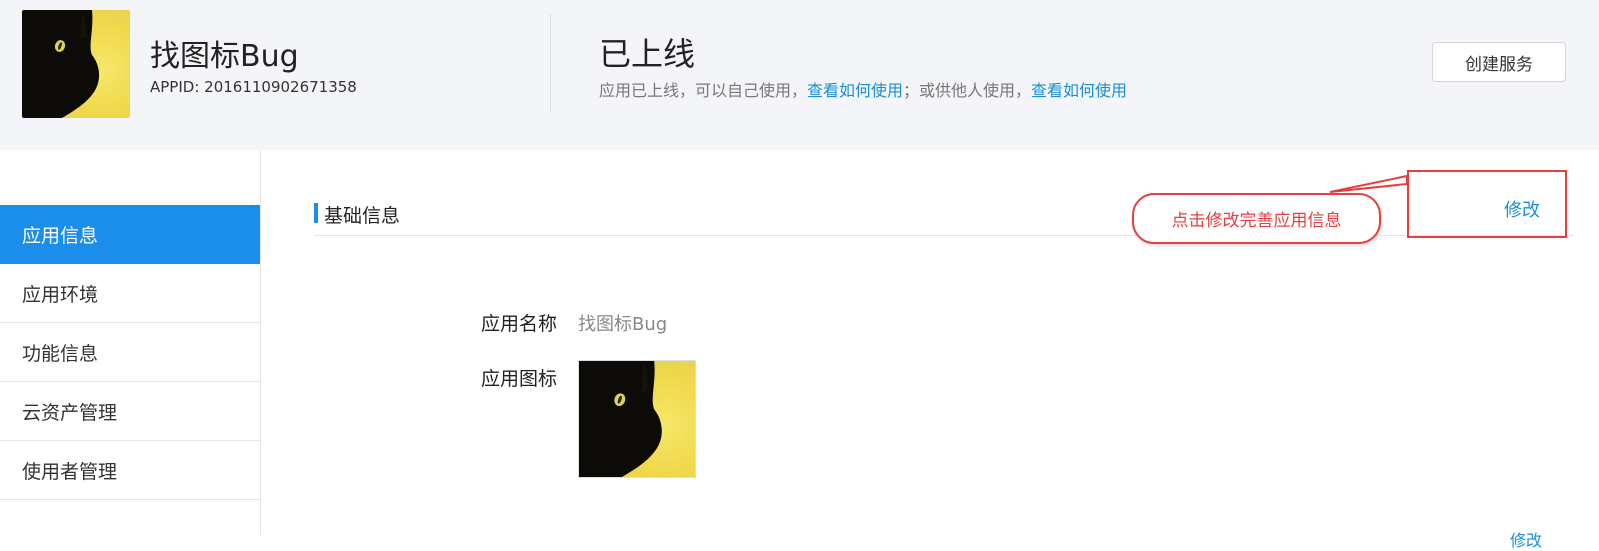  I want to click on sidebar-item-label: 使用者管理, so click(70, 471).